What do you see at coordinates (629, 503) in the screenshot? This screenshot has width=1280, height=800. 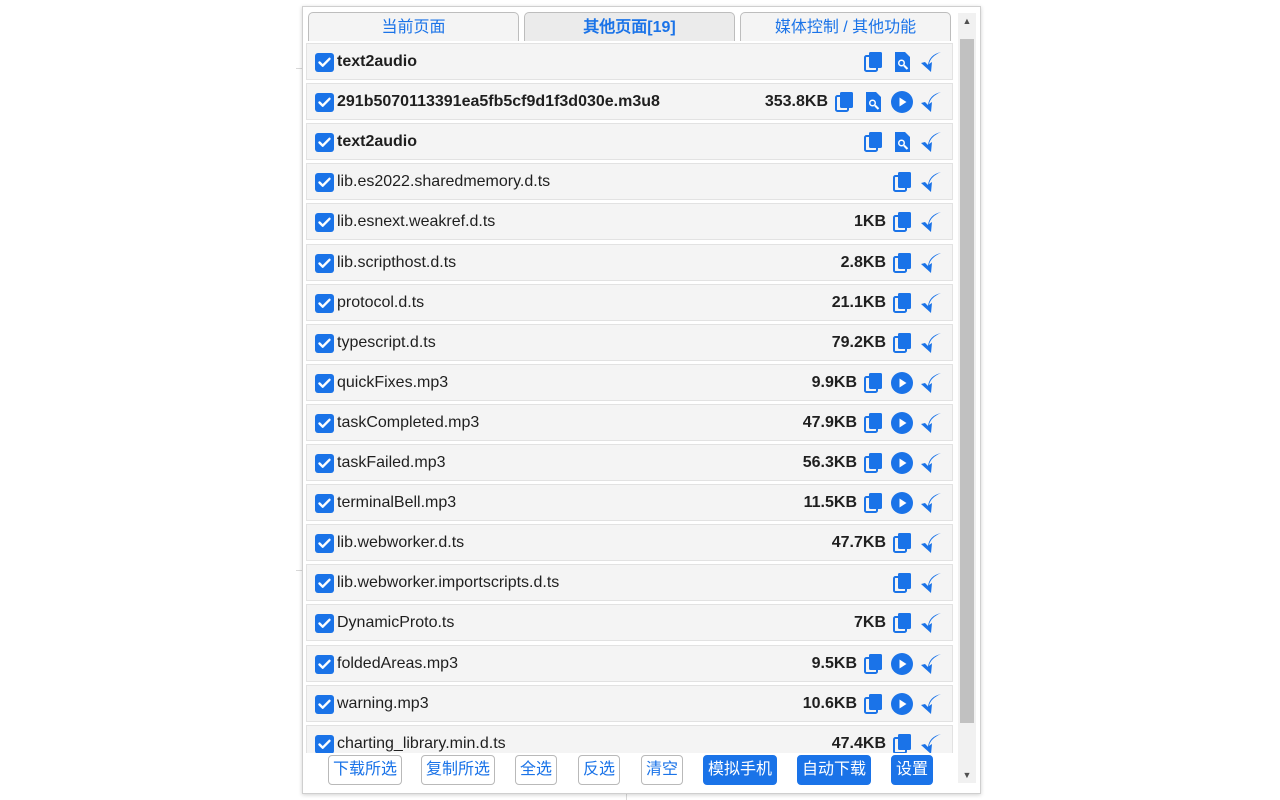 I see `resource-row: terminalBell.mp3 11.5KB` at bounding box center [629, 503].